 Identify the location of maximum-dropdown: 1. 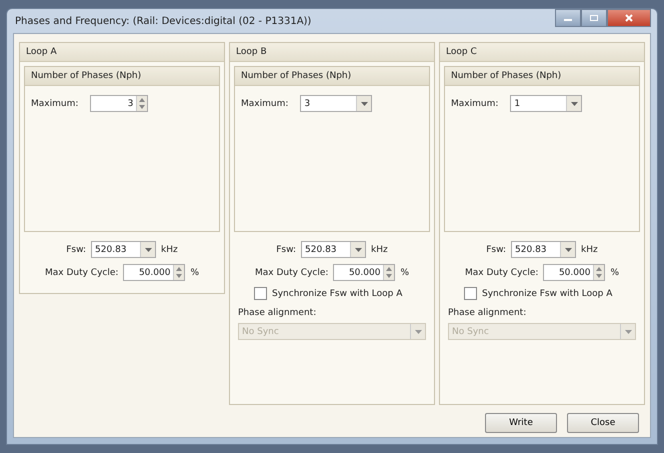
(546, 103).